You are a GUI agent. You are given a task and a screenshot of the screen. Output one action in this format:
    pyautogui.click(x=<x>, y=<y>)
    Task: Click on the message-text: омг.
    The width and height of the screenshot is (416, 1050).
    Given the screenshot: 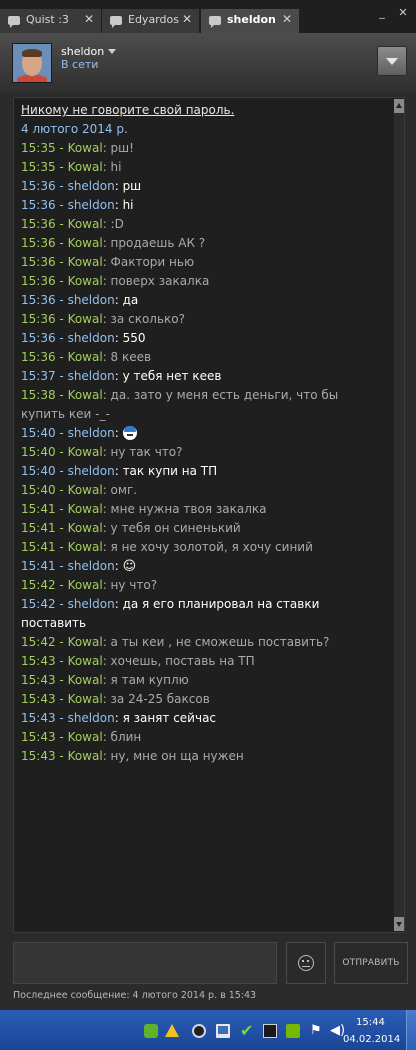 What is the action you would take?
    pyautogui.click(x=124, y=490)
    